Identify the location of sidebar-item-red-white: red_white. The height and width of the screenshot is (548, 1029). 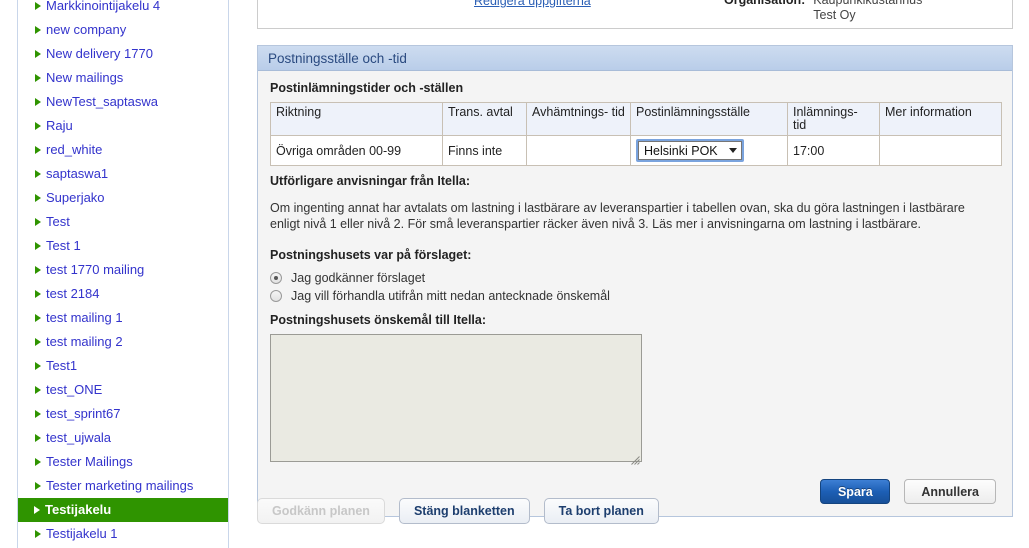
(123, 150).